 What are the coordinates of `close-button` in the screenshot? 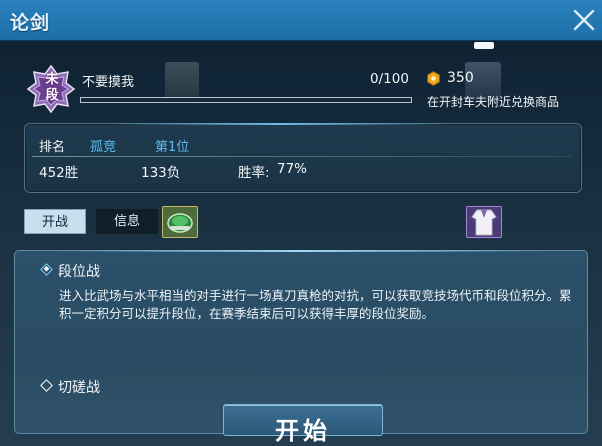 It's located at (584, 20).